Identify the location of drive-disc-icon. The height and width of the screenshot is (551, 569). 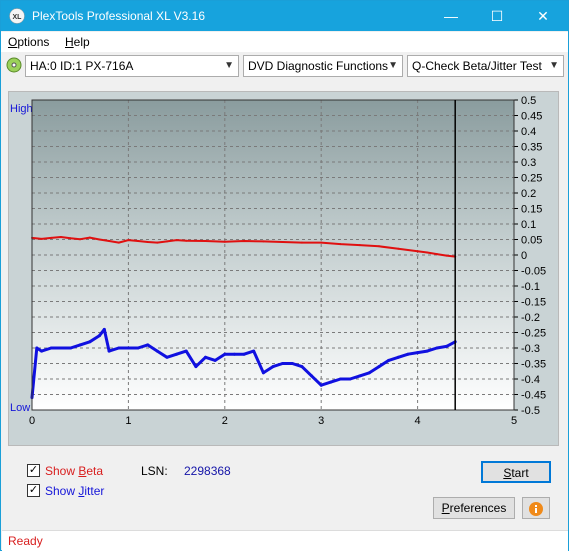
(14, 65).